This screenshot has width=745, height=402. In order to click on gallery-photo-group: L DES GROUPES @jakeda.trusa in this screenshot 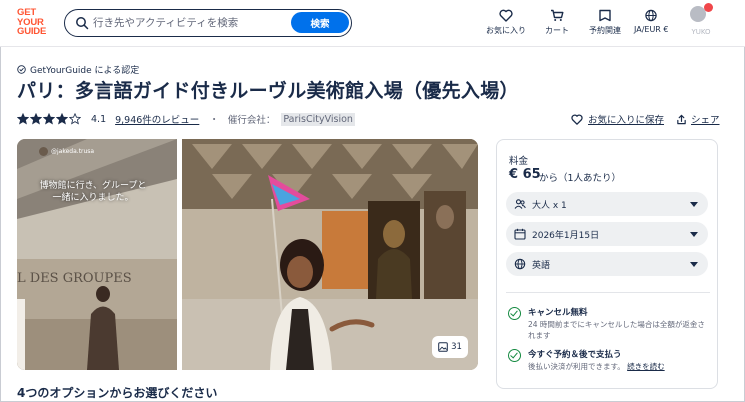, I will do `click(97, 254)`.